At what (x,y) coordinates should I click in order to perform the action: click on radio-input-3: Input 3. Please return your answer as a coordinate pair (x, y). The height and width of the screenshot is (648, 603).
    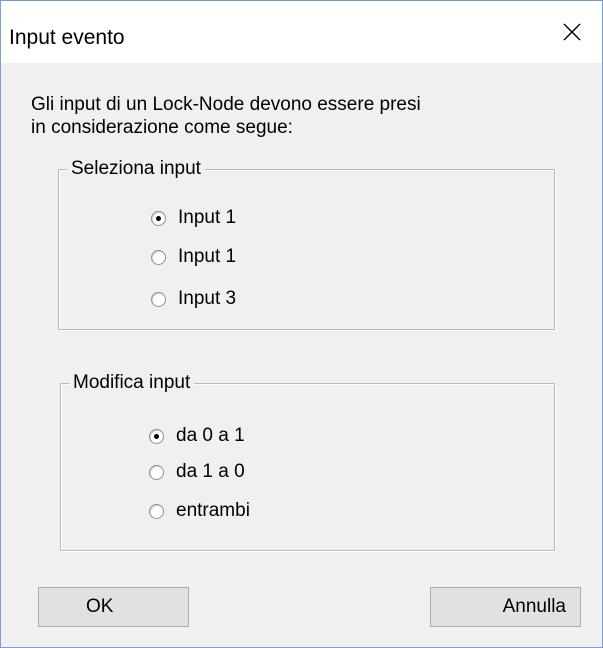
    Looking at the image, I should click on (193, 299).